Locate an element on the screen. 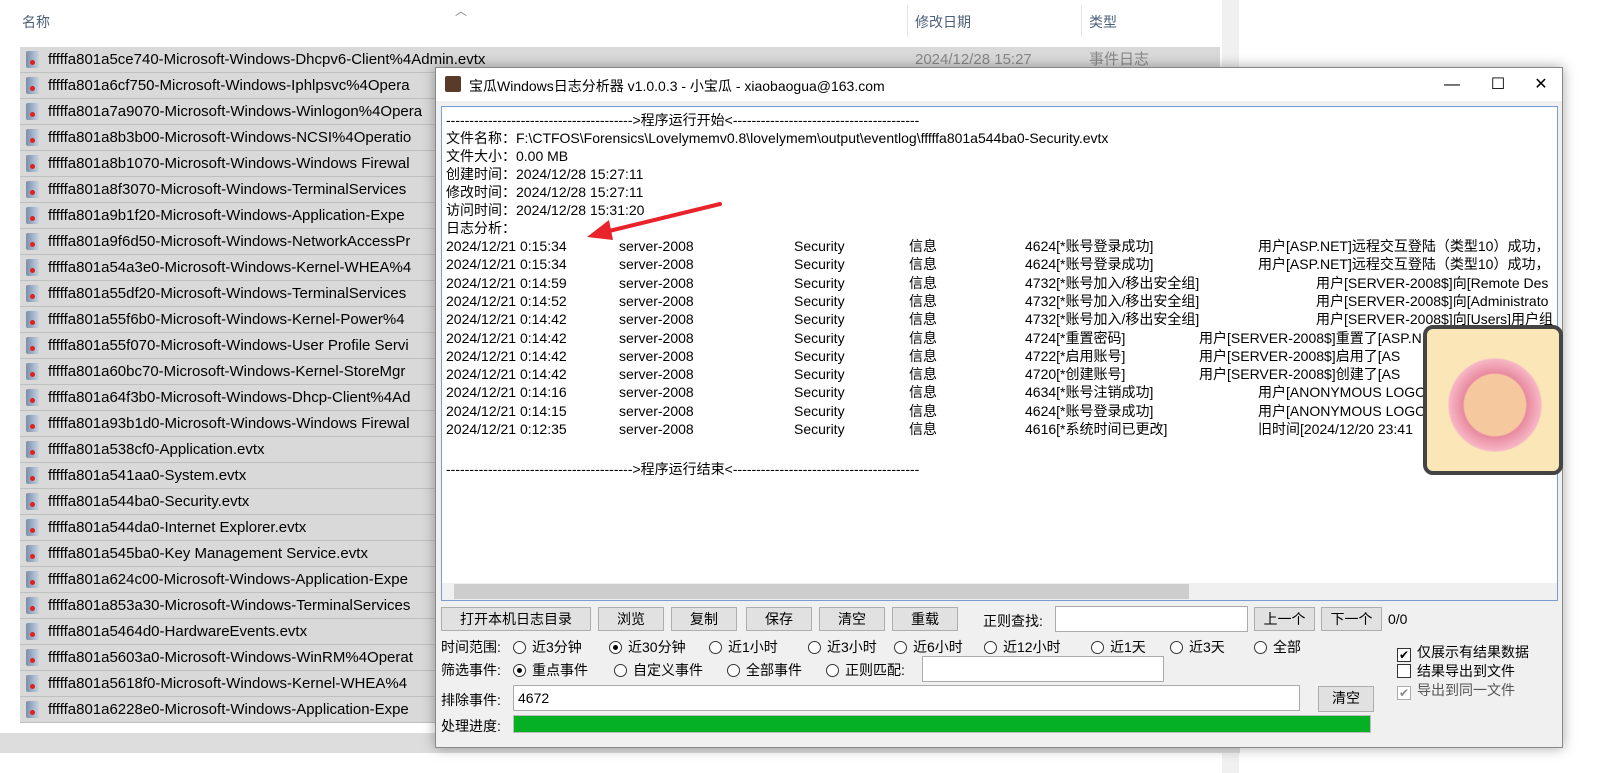  time-range-radio: 近3分钟 is located at coordinates (547, 647).